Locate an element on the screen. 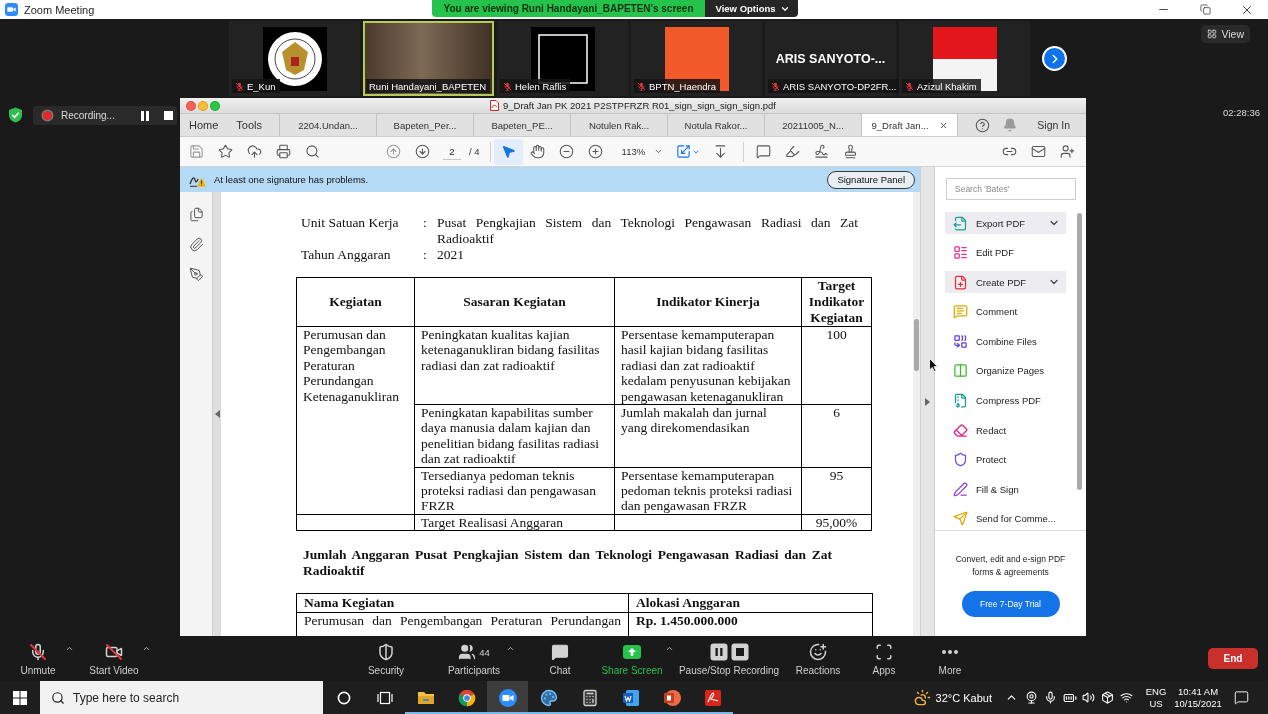 This screenshot has width=1268, height=714. taskbar-app-button is located at coordinates (507, 697).